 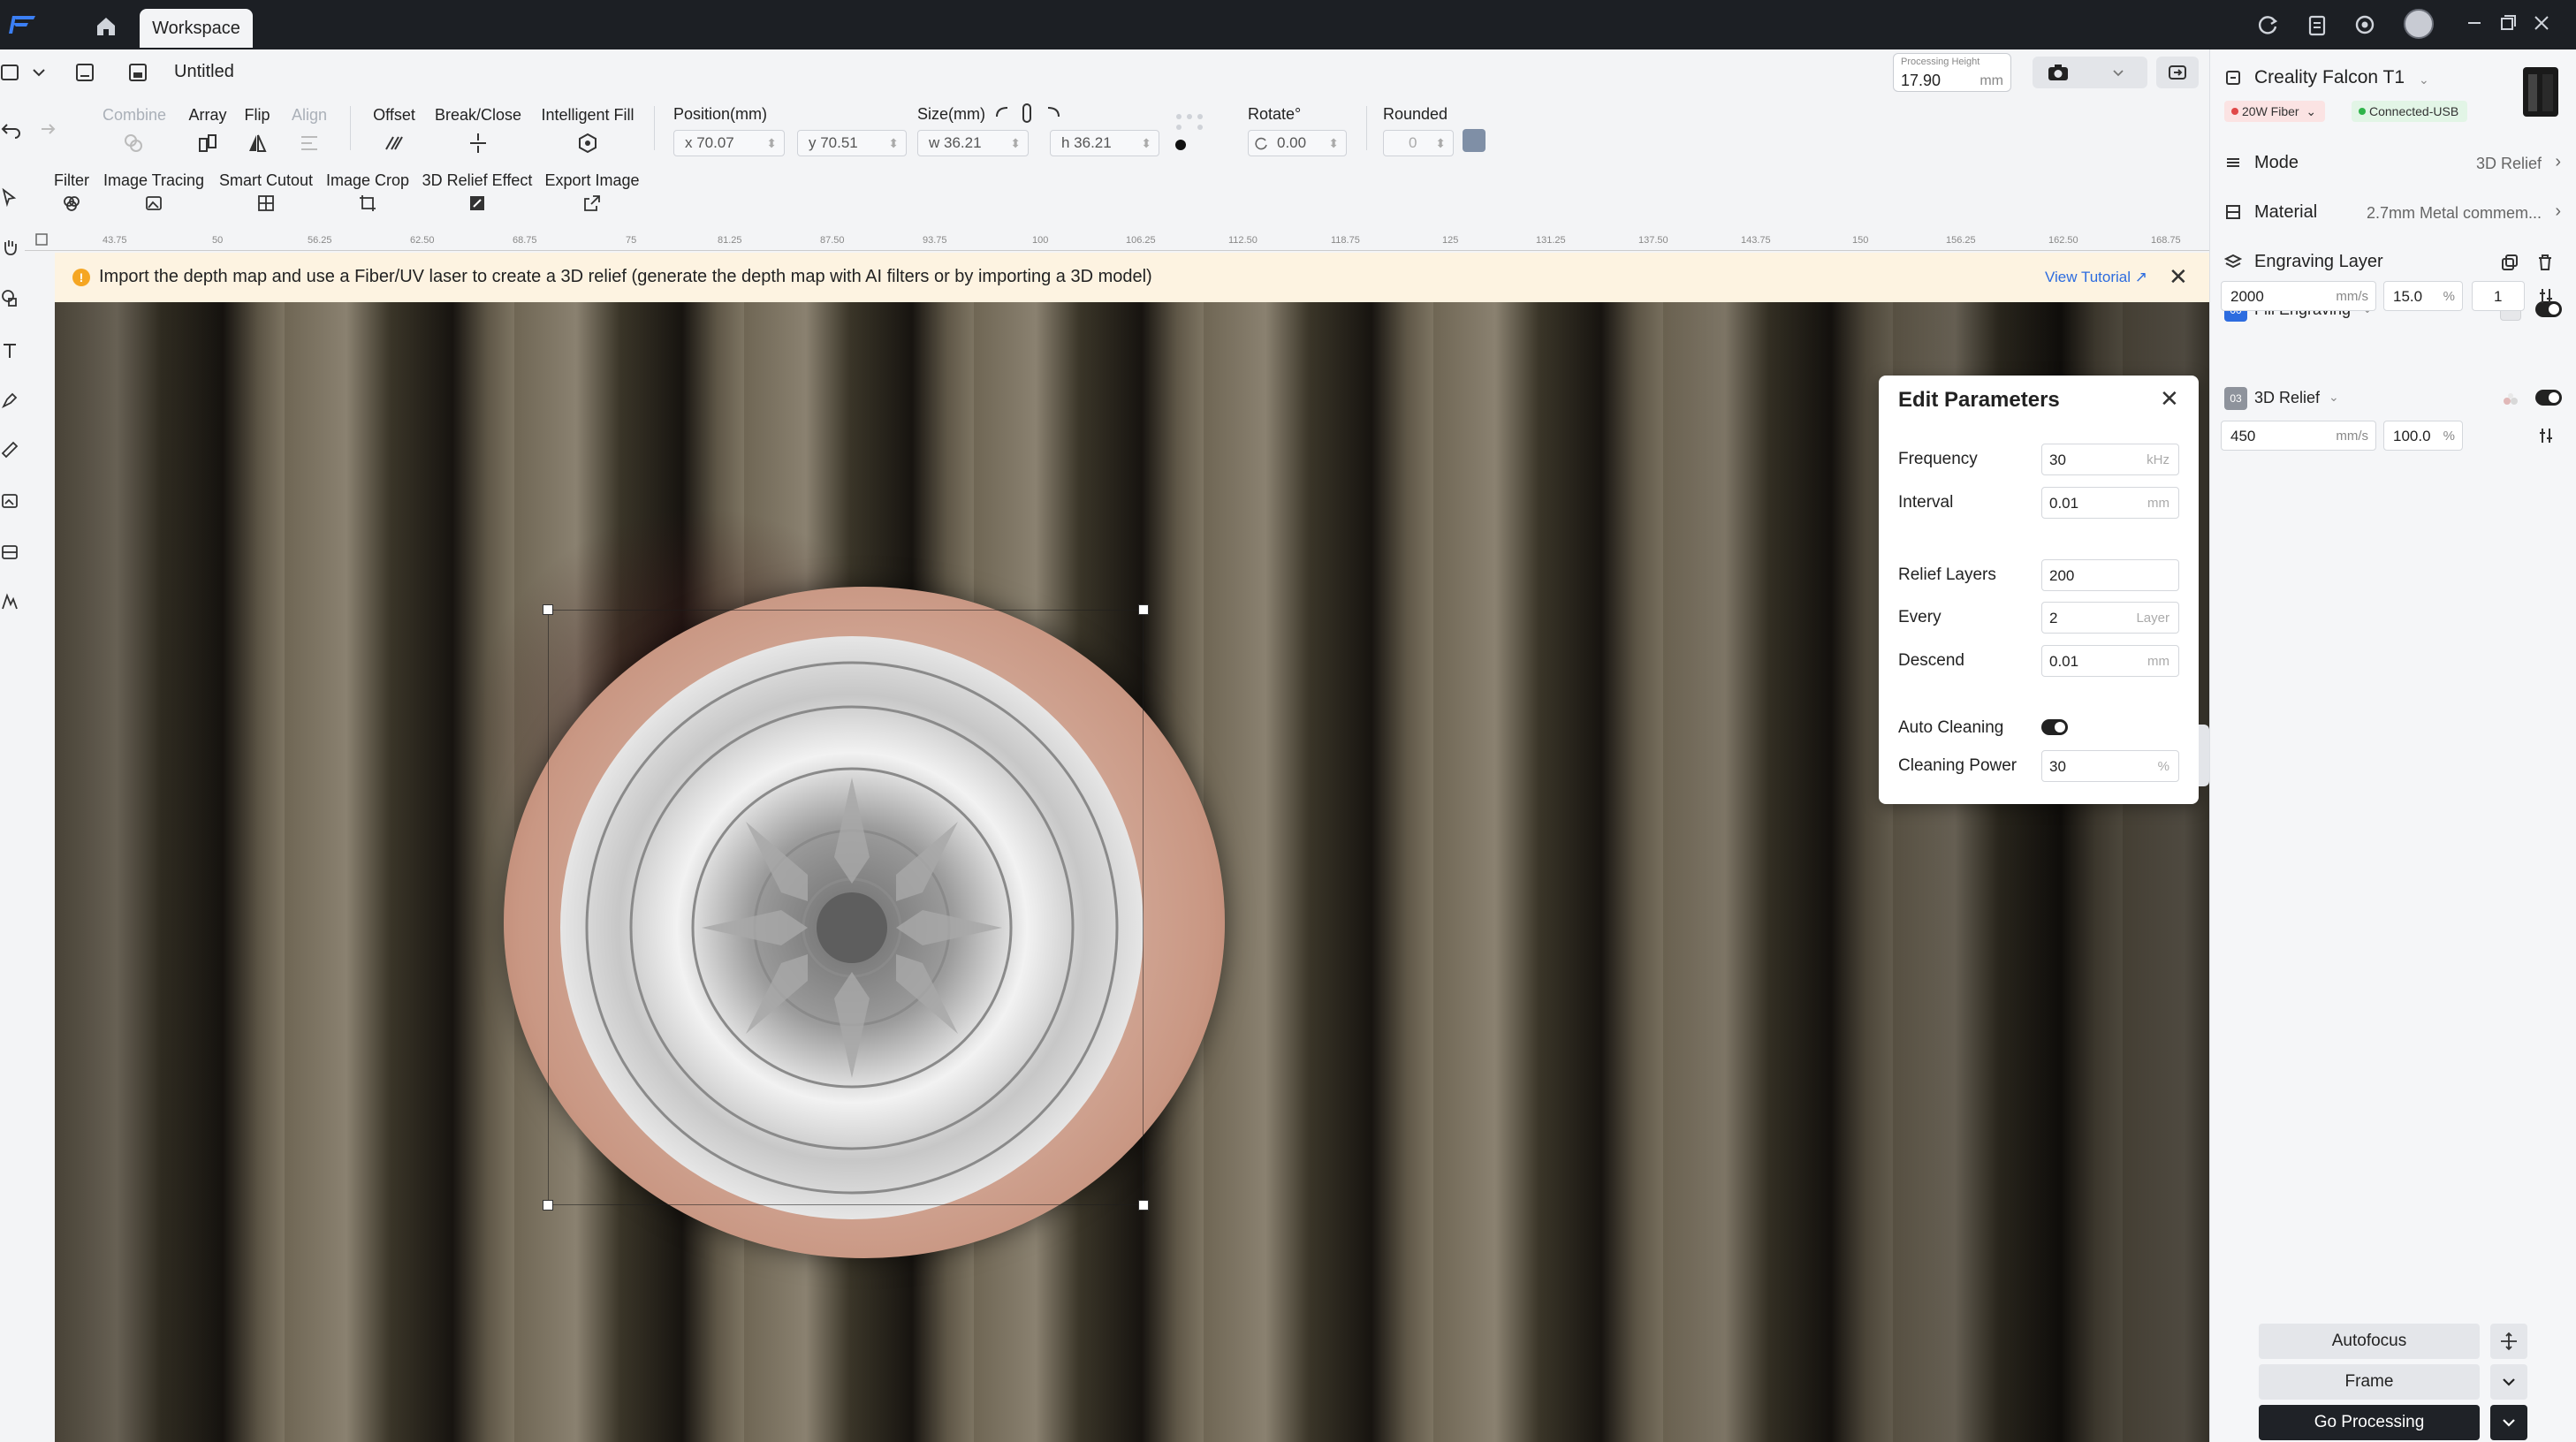 I want to click on layer-3d-relief: 03 3D Relief ⌄, so click(x=2393, y=398).